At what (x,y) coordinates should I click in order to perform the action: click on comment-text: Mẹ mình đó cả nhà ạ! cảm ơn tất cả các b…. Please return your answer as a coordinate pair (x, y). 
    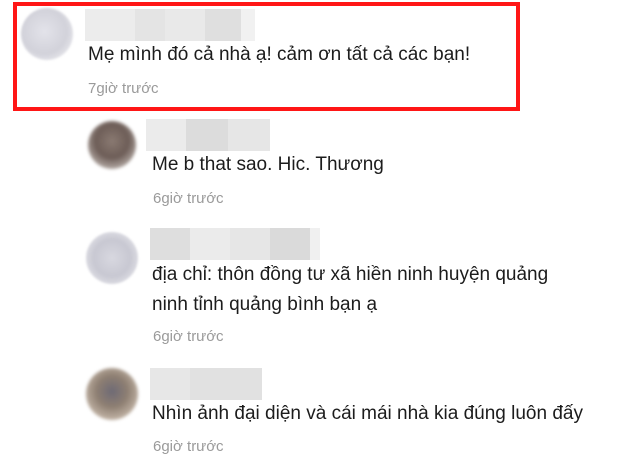
    Looking at the image, I should click on (279, 54).